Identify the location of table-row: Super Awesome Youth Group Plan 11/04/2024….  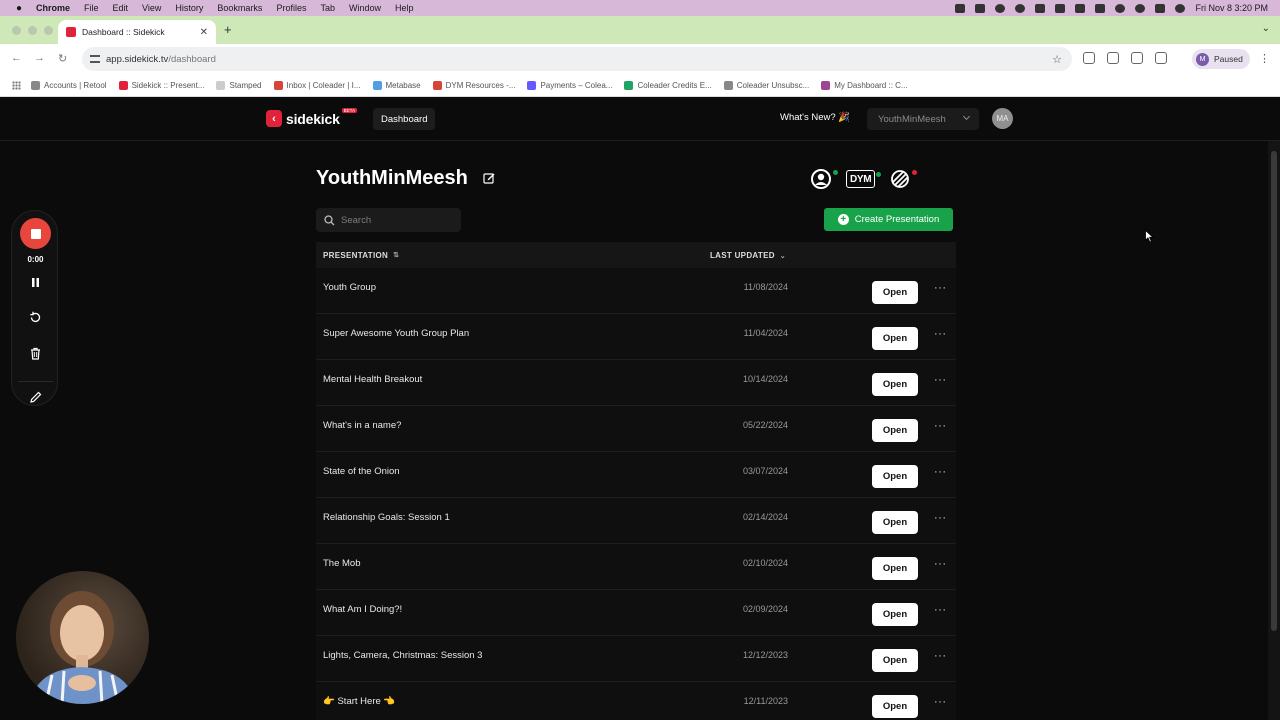
(636, 337).